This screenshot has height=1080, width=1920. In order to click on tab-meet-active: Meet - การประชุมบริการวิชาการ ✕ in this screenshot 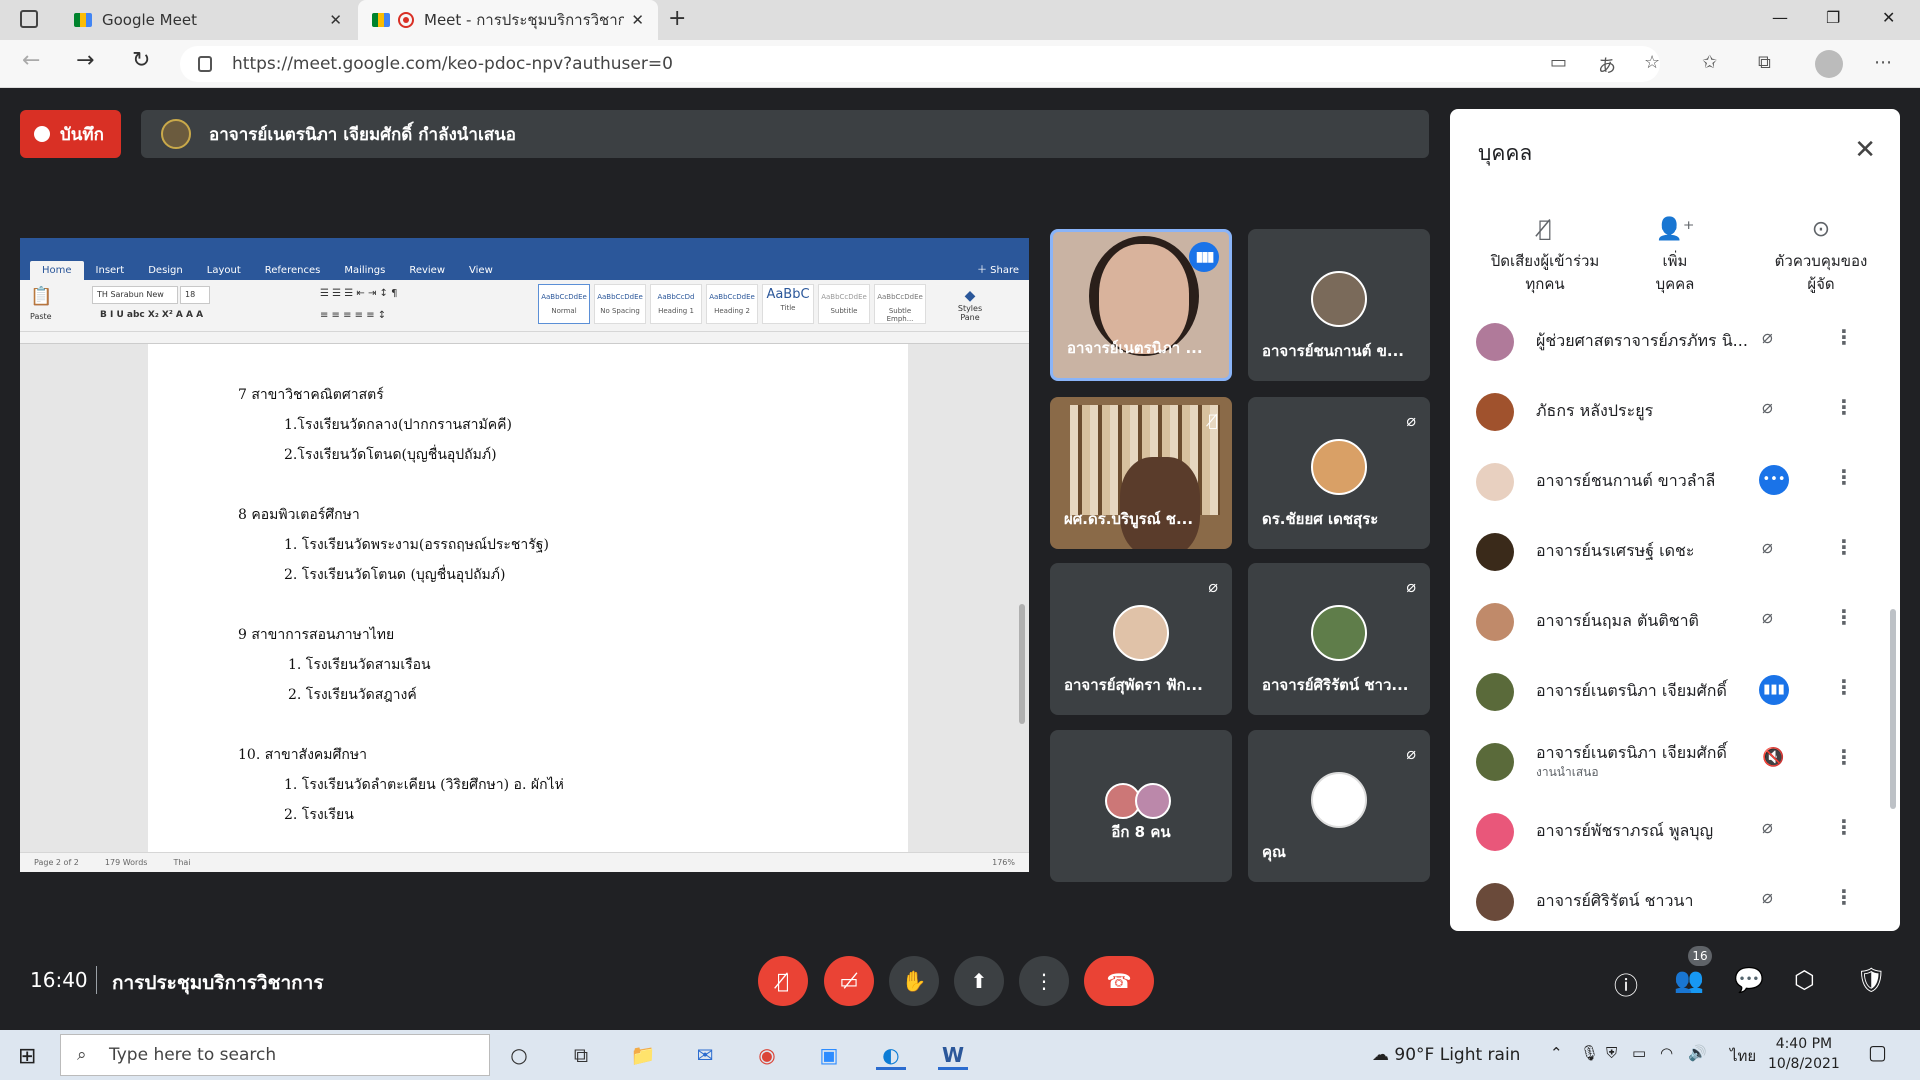, I will do `click(508, 20)`.